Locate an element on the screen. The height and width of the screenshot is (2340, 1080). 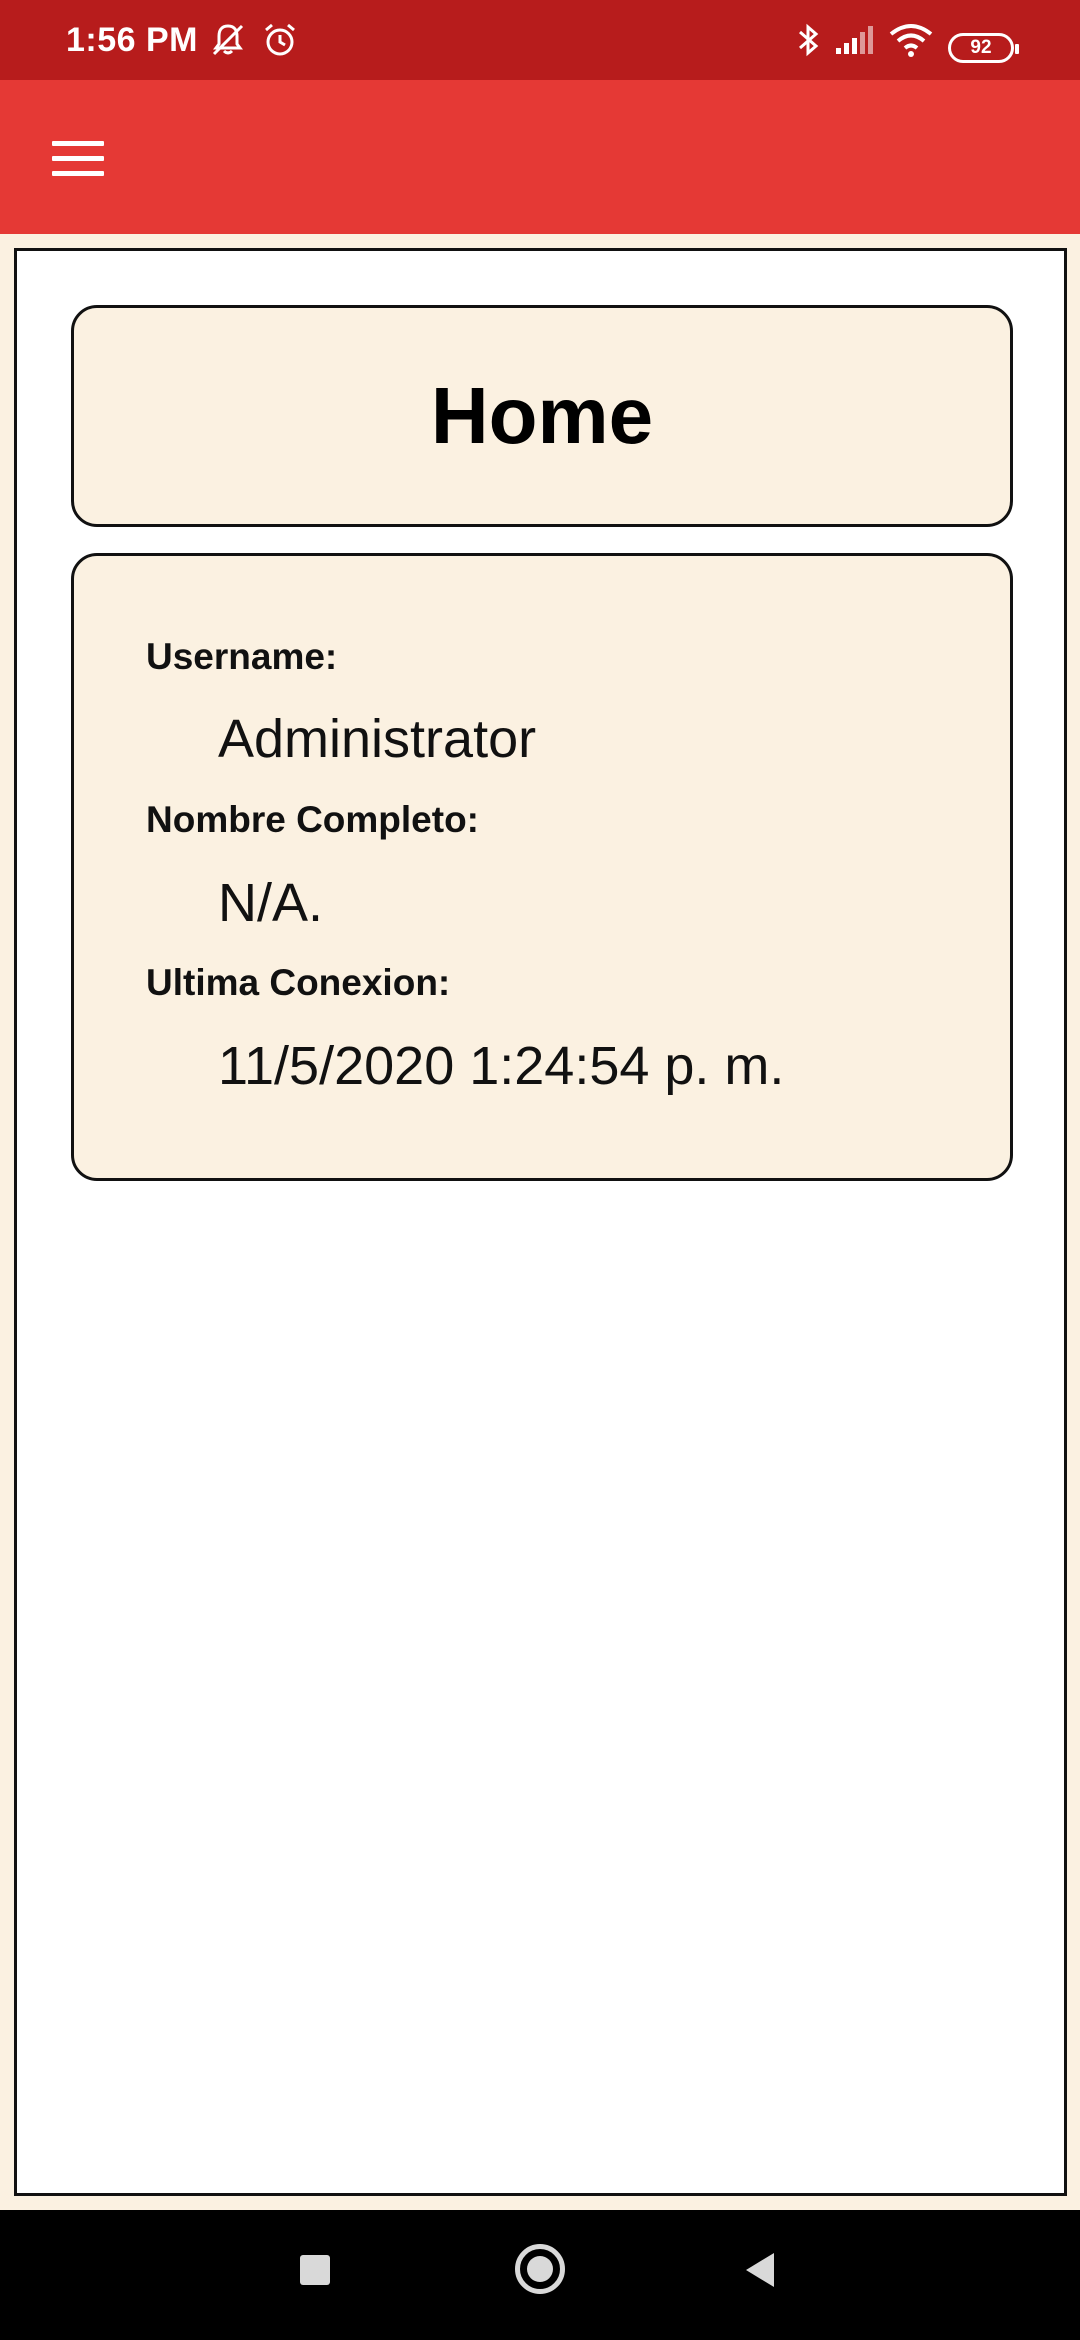
recent-apps-icon is located at coordinates (315, 2270).